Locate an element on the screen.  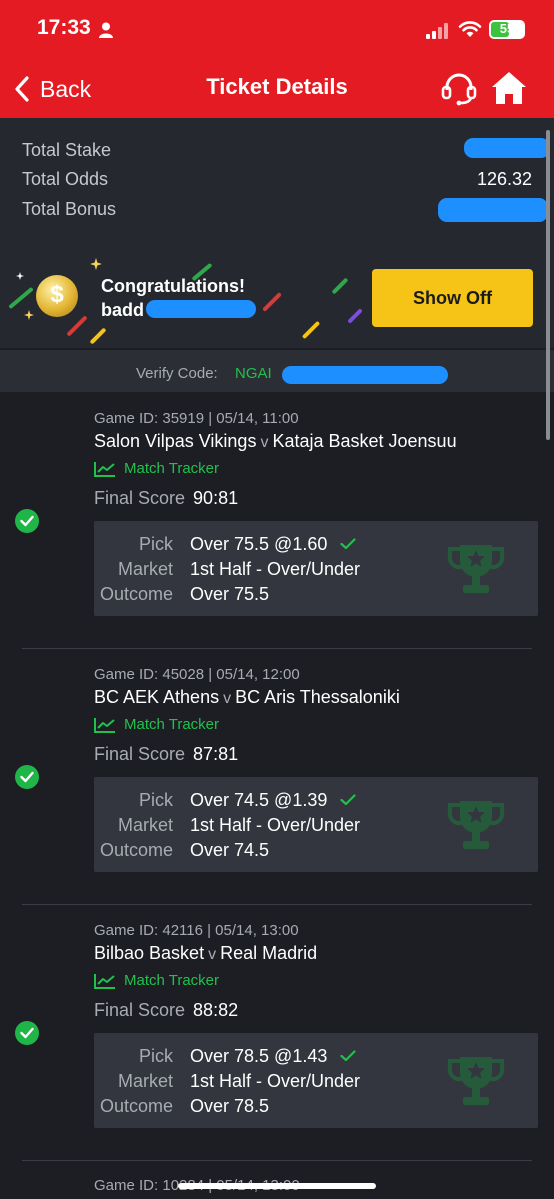
back-label: Back is located at coordinates (66, 88).